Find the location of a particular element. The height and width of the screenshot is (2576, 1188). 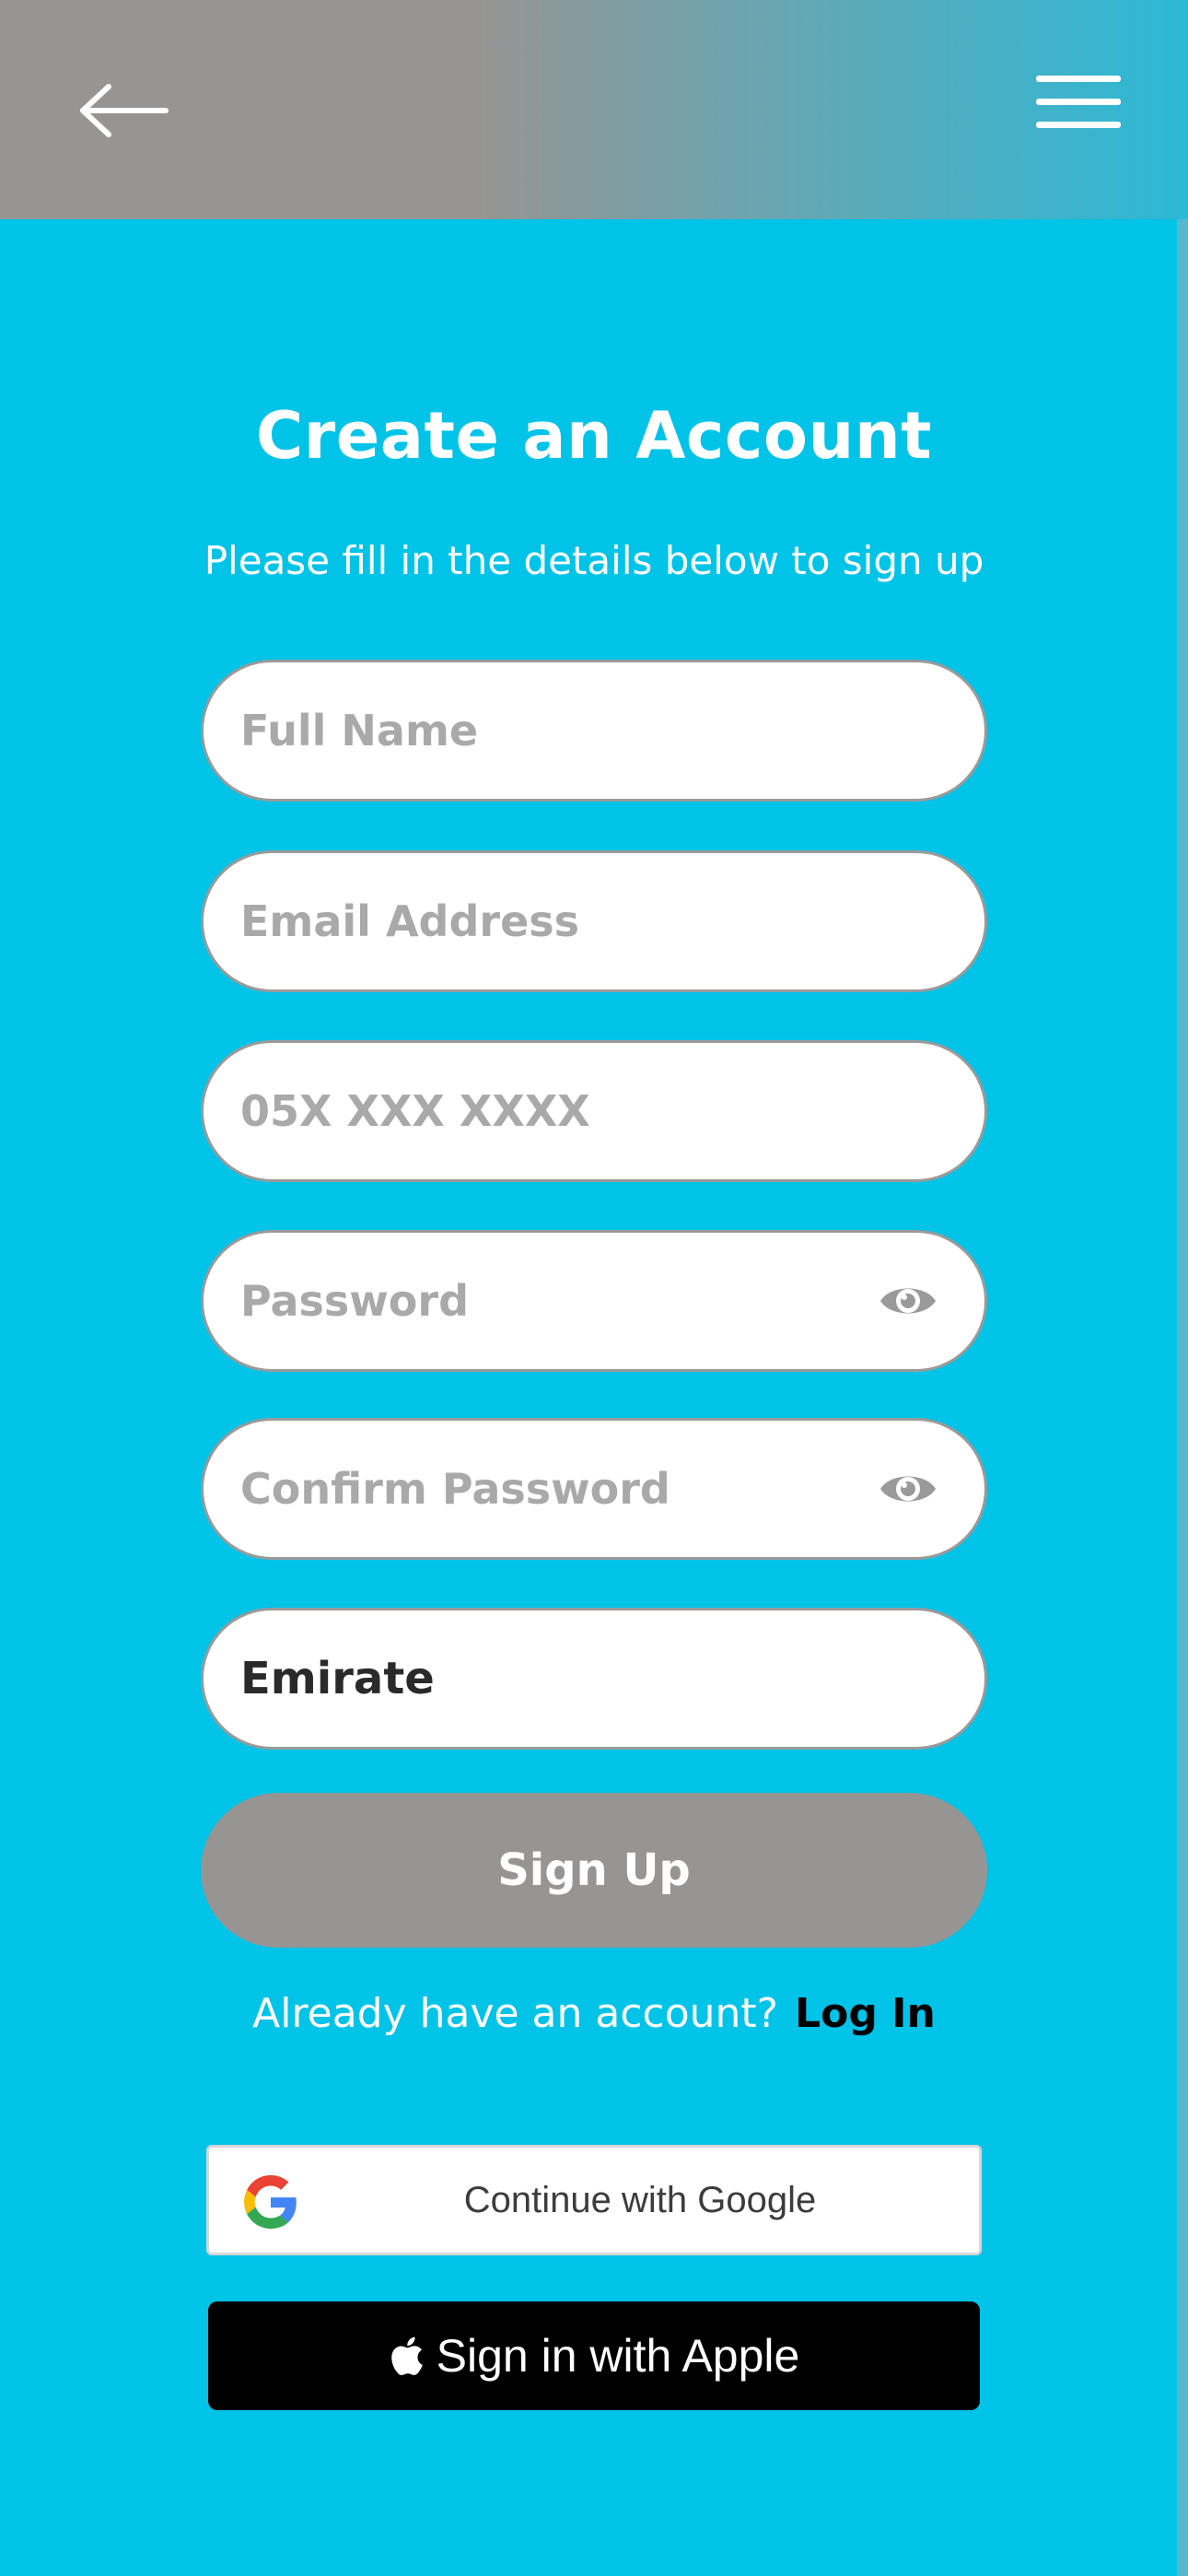

arrow-left-icon is located at coordinates (124, 110).